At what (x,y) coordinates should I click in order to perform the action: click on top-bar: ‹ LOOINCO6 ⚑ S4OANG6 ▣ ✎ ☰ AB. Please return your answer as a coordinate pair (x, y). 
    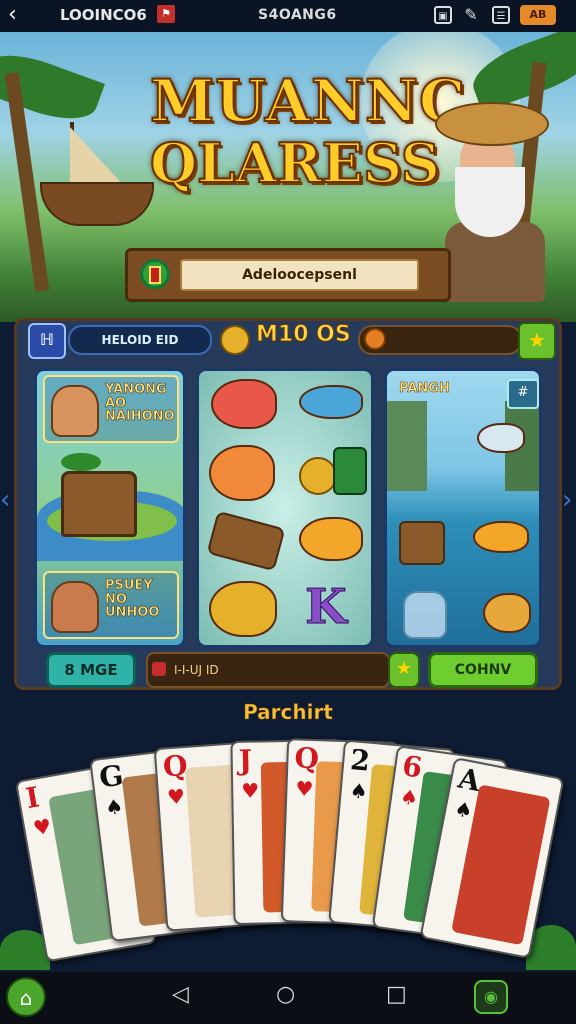
    Looking at the image, I should click on (288, 16).